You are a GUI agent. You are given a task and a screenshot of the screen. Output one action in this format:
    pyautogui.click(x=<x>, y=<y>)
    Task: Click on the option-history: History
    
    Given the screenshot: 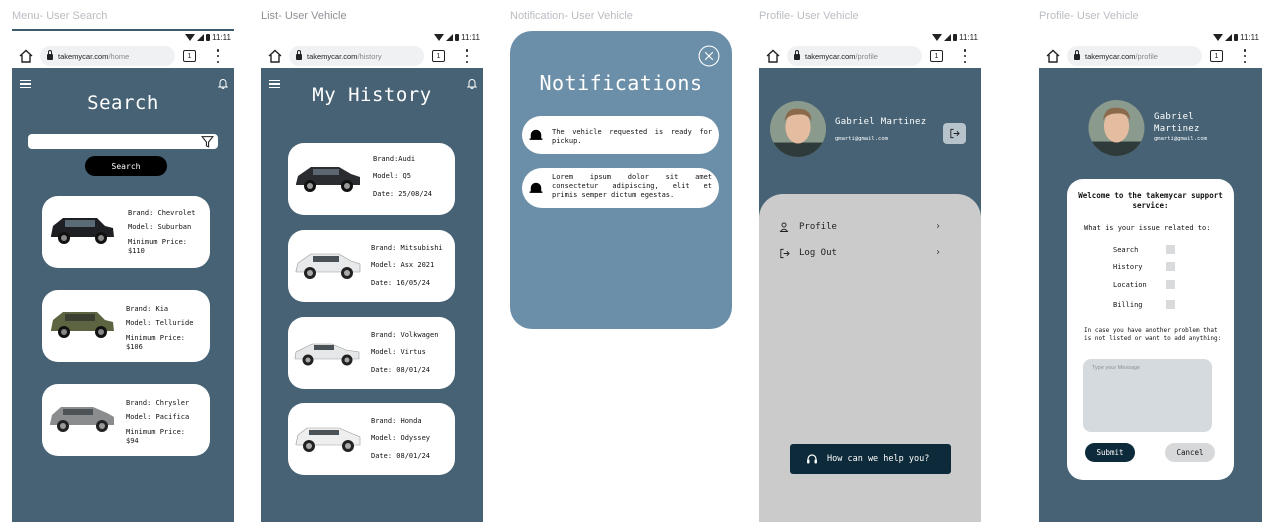 What is the action you would take?
    pyautogui.click(x=1144, y=267)
    